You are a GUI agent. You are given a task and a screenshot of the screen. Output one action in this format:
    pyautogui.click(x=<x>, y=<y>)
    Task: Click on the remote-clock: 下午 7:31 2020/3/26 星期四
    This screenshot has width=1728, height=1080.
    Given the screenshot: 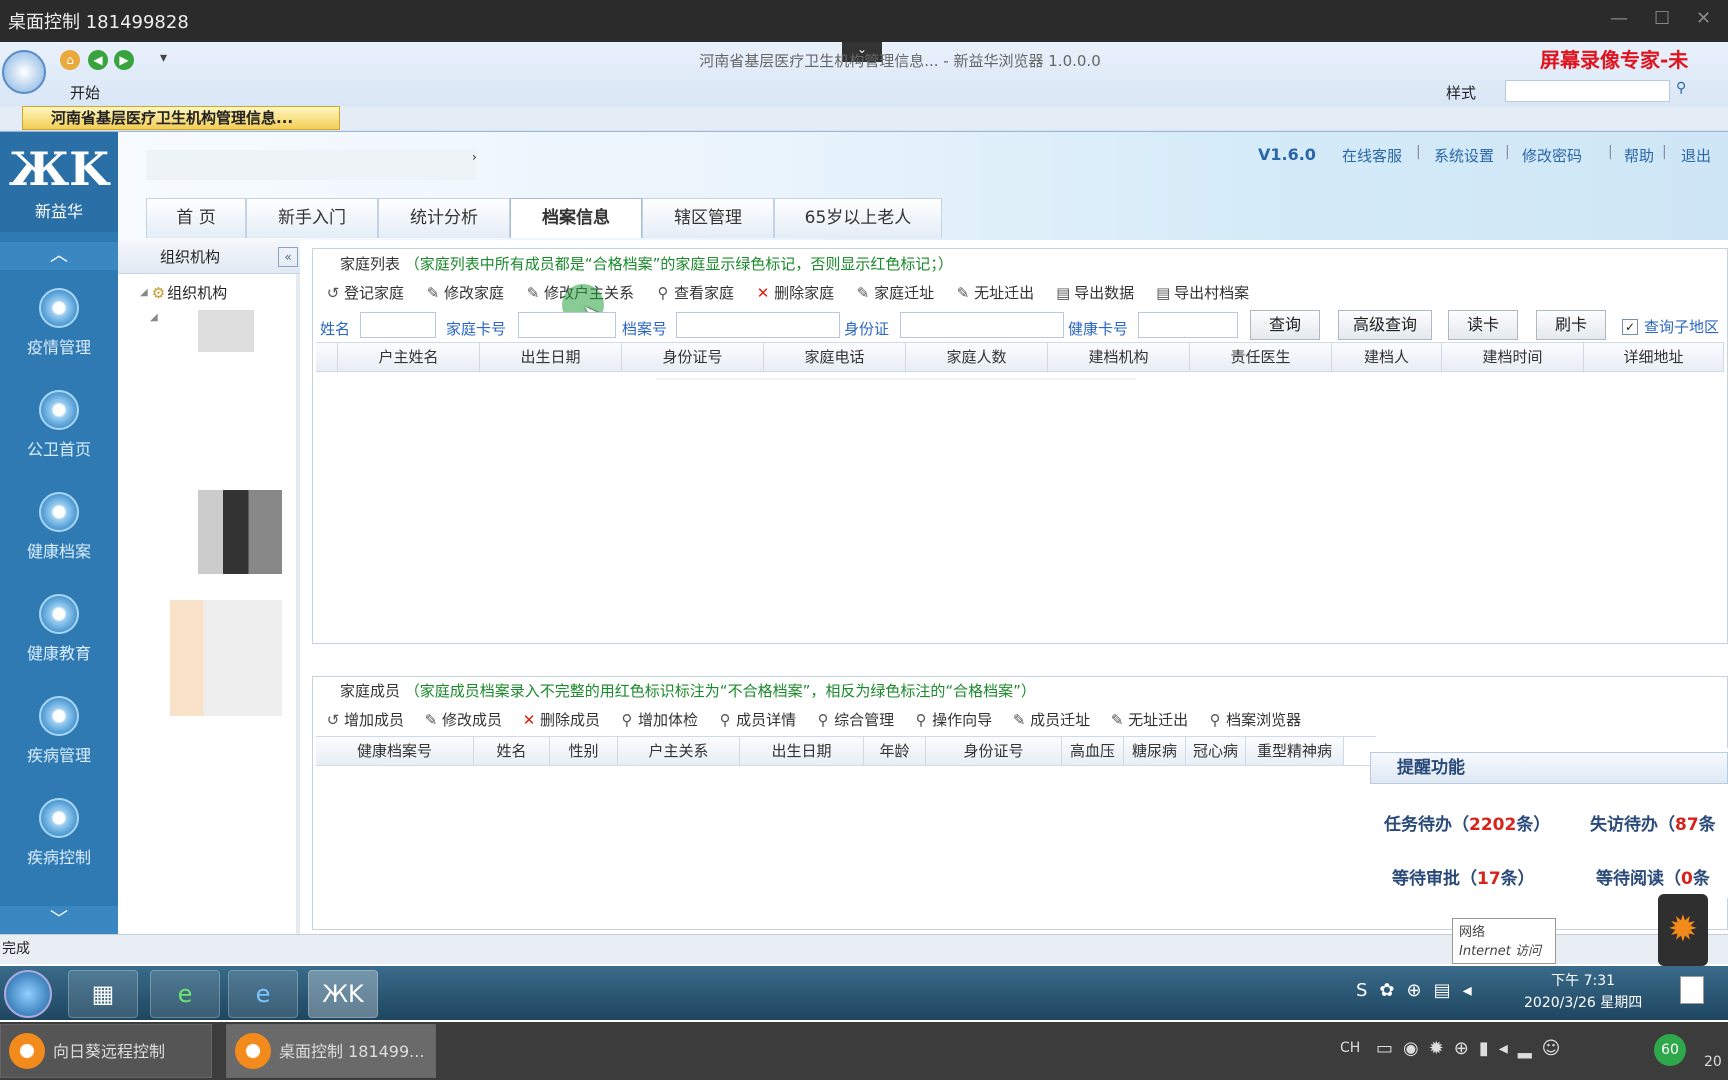 What is the action you would take?
    pyautogui.click(x=1583, y=992)
    